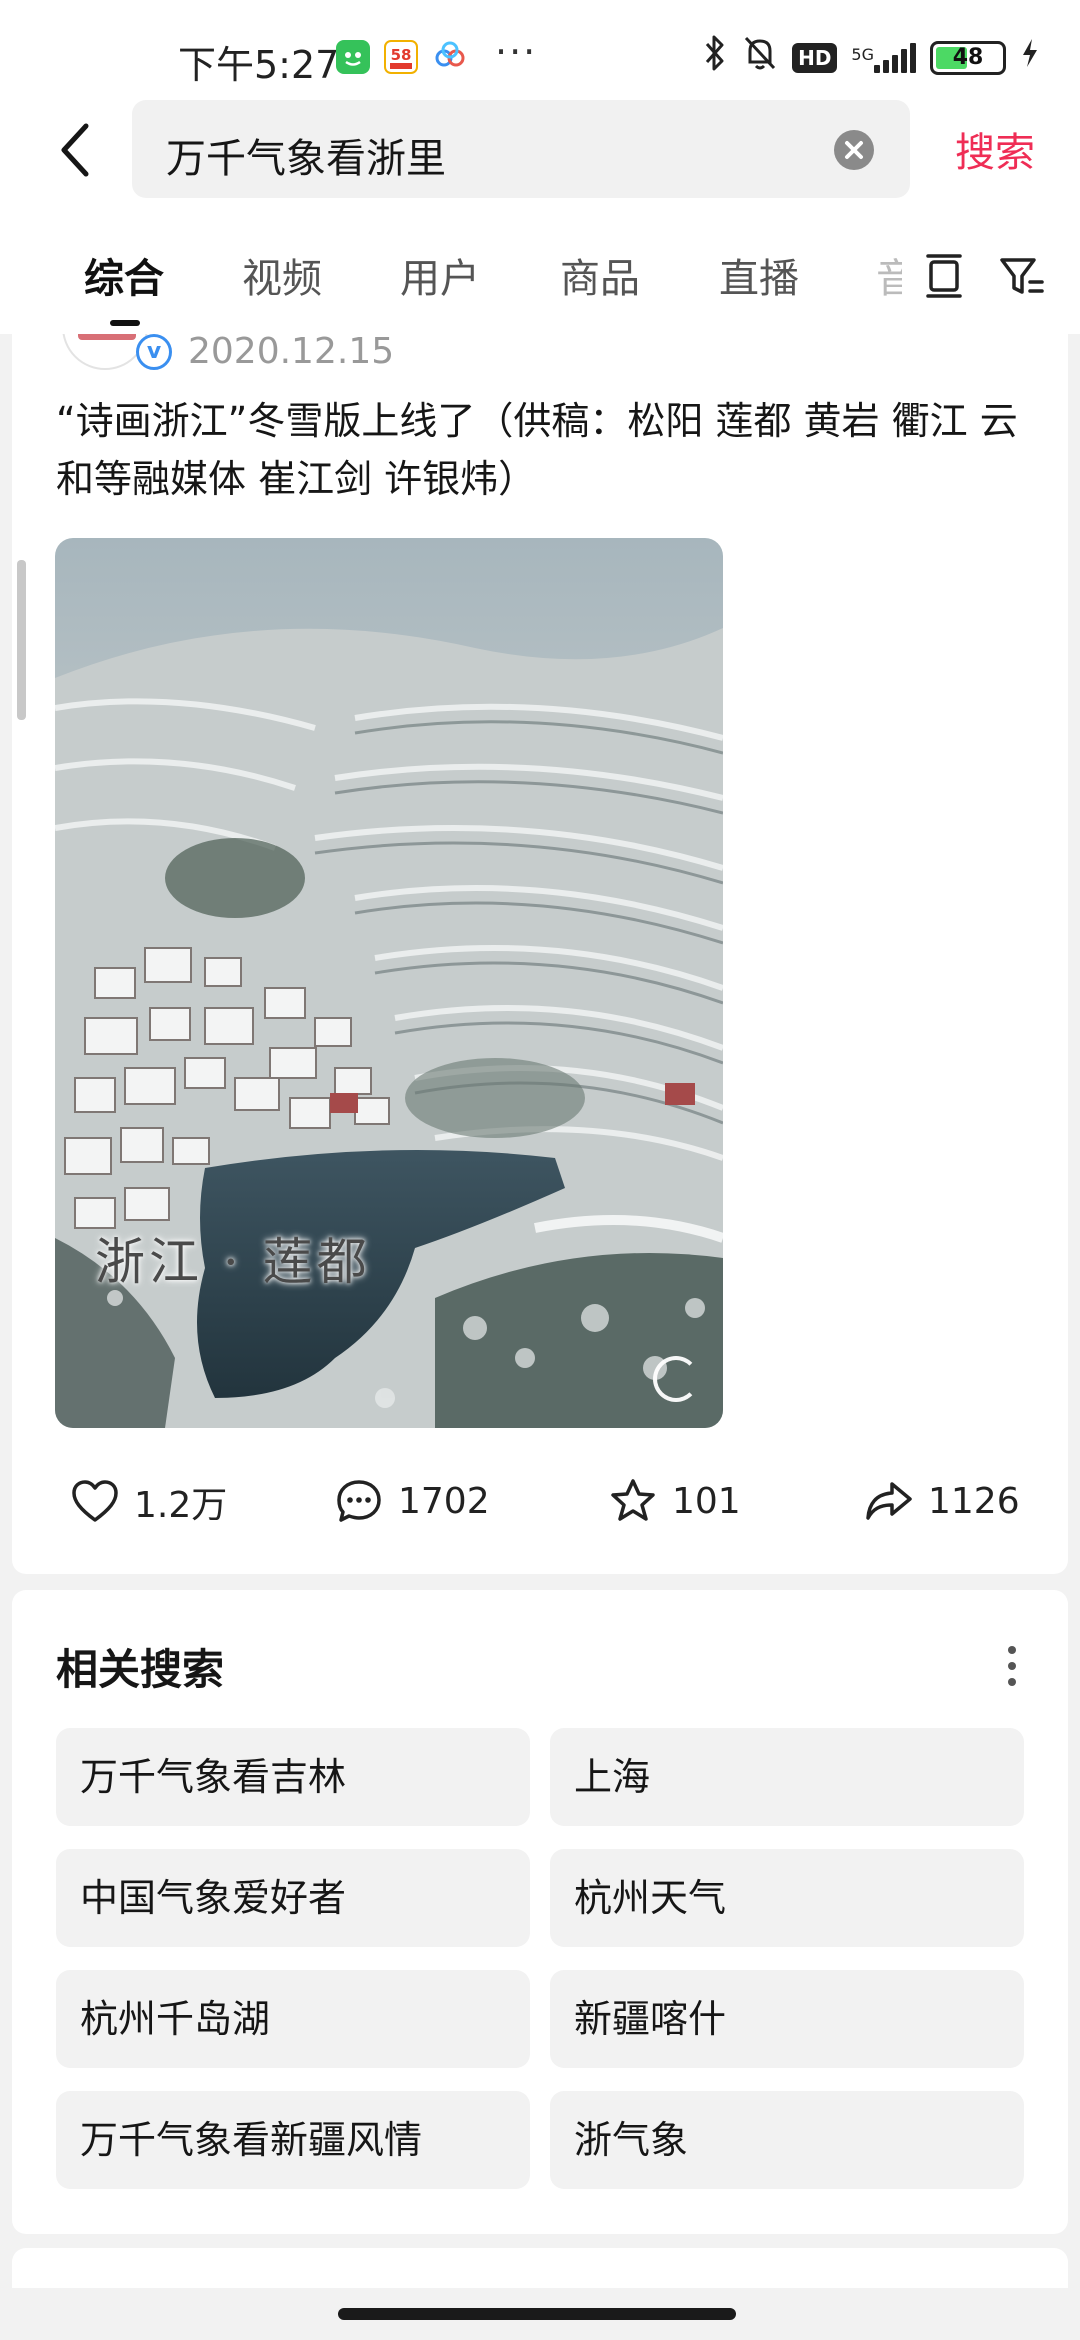 The image size is (1080, 2340). What do you see at coordinates (444, 1501) in the screenshot?
I see `comment-count: 1702` at bounding box center [444, 1501].